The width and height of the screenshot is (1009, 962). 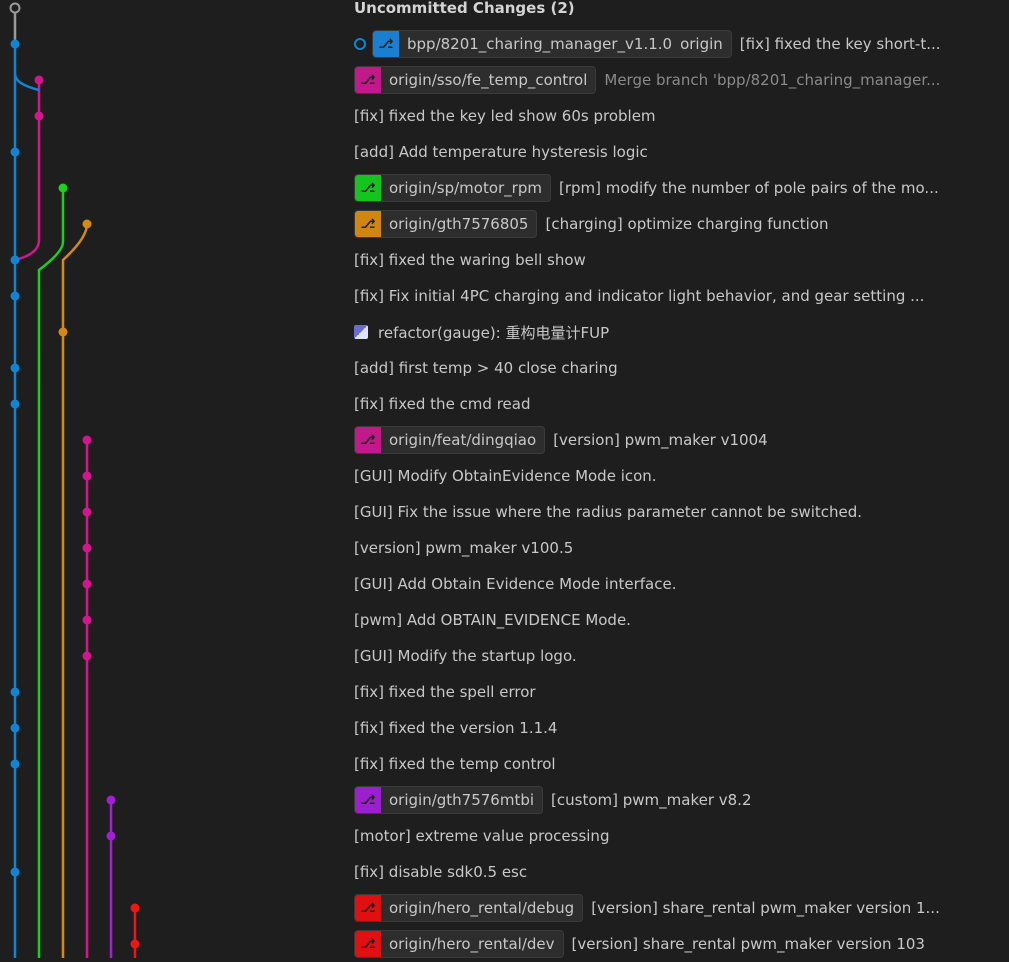 What do you see at coordinates (681, 656) in the screenshot?
I see `commit-row: [GUI] Modify the startup logo.` at bounding box center [681, 656].